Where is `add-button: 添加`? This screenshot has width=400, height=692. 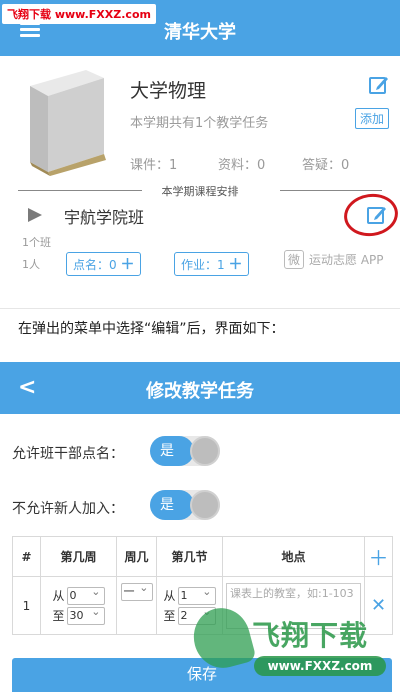
add-button: 添加 is located at coordinates (372, 118).